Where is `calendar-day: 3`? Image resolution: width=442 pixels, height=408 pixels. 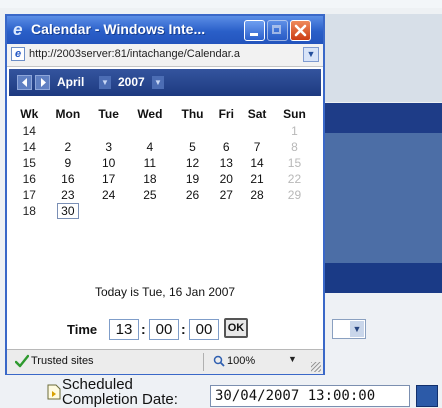
calendar-day: 3 is located at coordinates (108, 147).